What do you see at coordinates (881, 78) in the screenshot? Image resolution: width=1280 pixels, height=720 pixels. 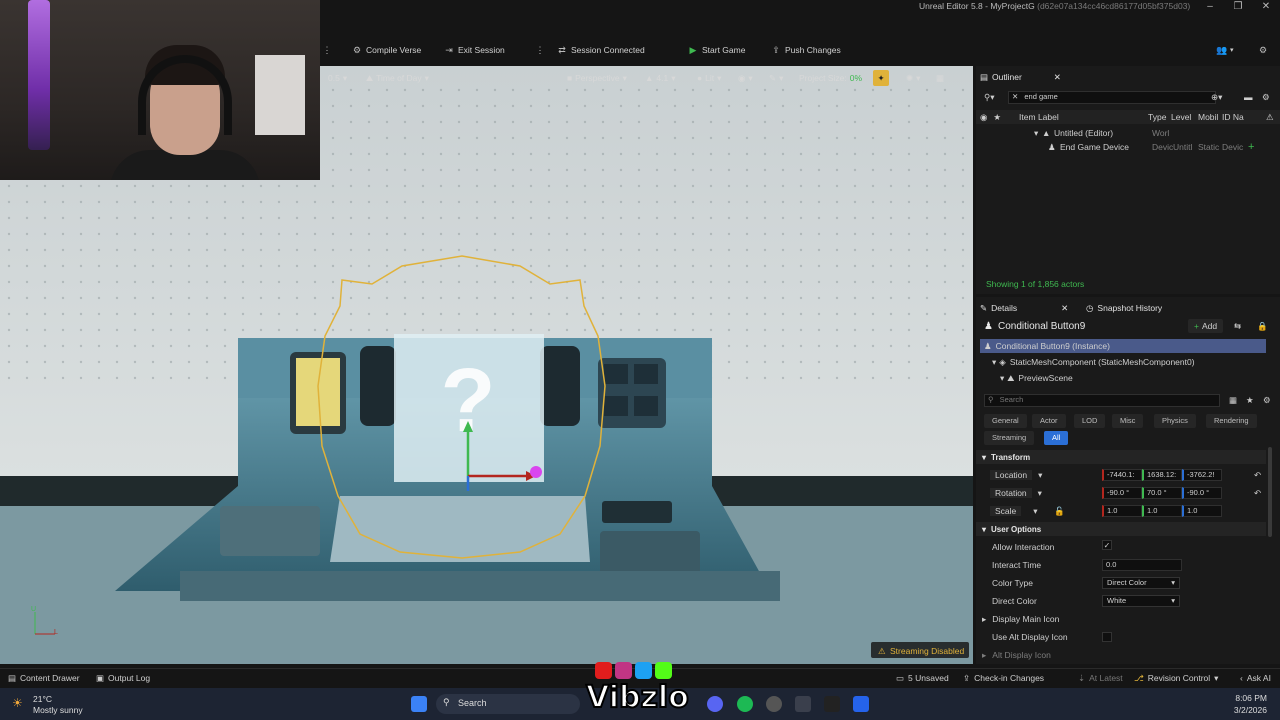 I see `snap-toggle-button: ✦` at bounding box center [881, 78].